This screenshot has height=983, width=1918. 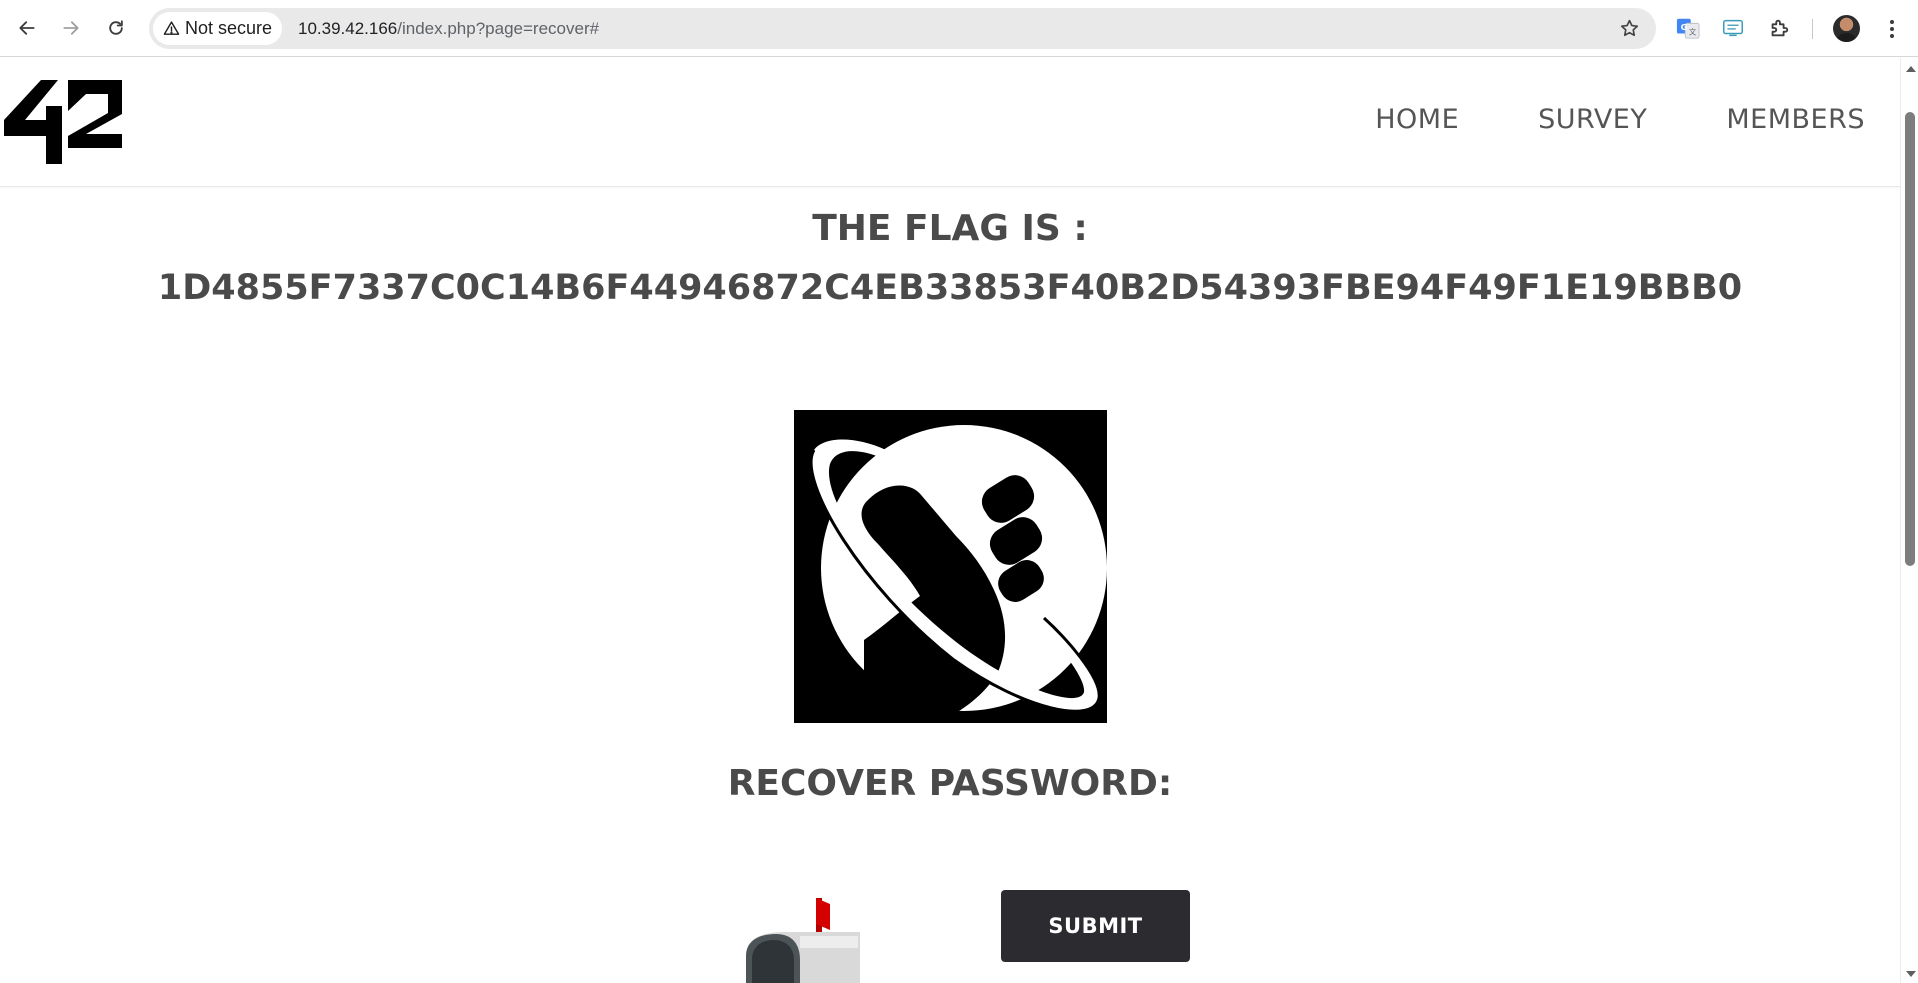 I want to click on security-indicator: Not secure, so click(x=218, y=28).